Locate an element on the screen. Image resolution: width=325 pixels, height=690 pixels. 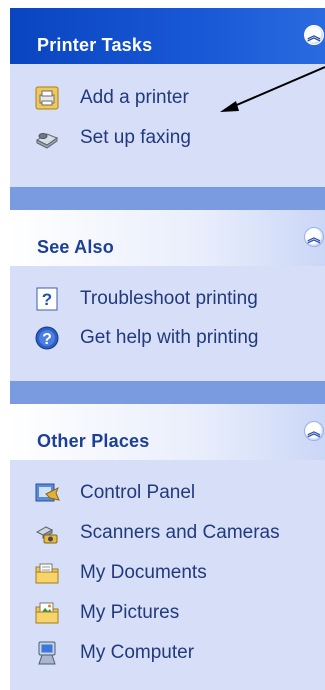
documents-folder-icon is located at coordinates (47, 573).